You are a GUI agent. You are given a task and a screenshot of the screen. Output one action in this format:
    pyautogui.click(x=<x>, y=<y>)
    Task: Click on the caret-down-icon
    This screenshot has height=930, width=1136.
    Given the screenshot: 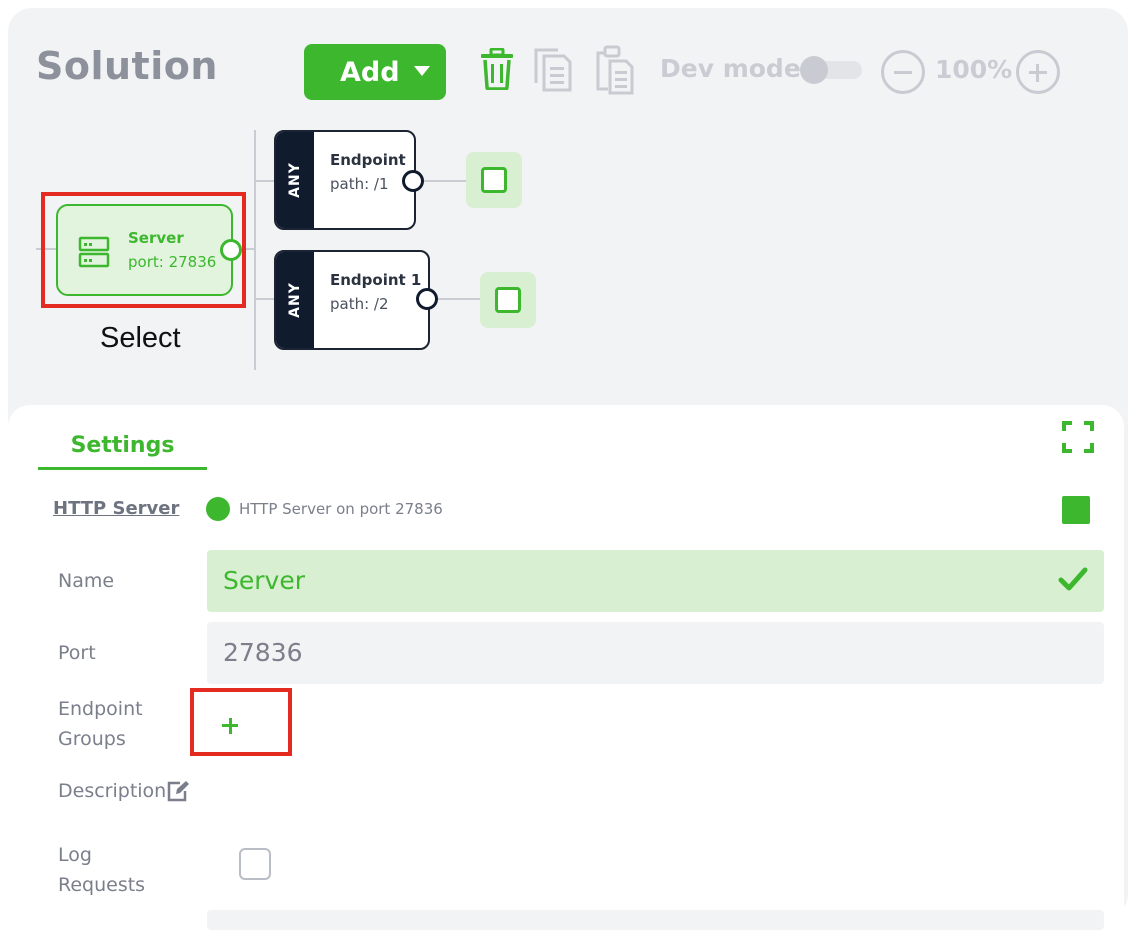 What is the action you would take?
    pyautogui.click(x=422, y=71)
    